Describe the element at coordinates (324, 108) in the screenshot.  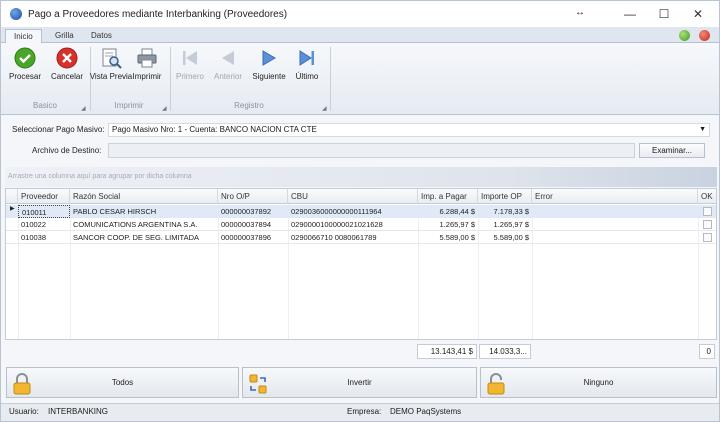
I see `registro-launcher-icon: ◢` at that location.